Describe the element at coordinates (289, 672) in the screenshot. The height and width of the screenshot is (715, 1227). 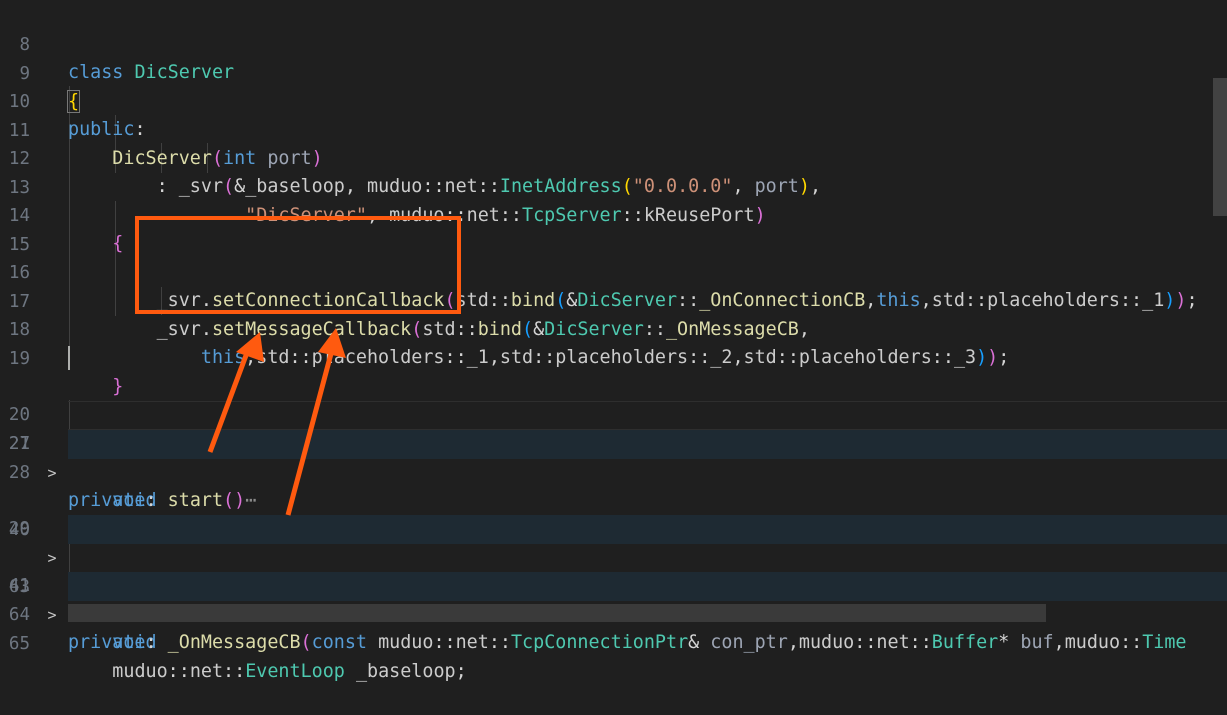
I see `code-text: muduo::net::EventLoop _baseloop;` at that location.